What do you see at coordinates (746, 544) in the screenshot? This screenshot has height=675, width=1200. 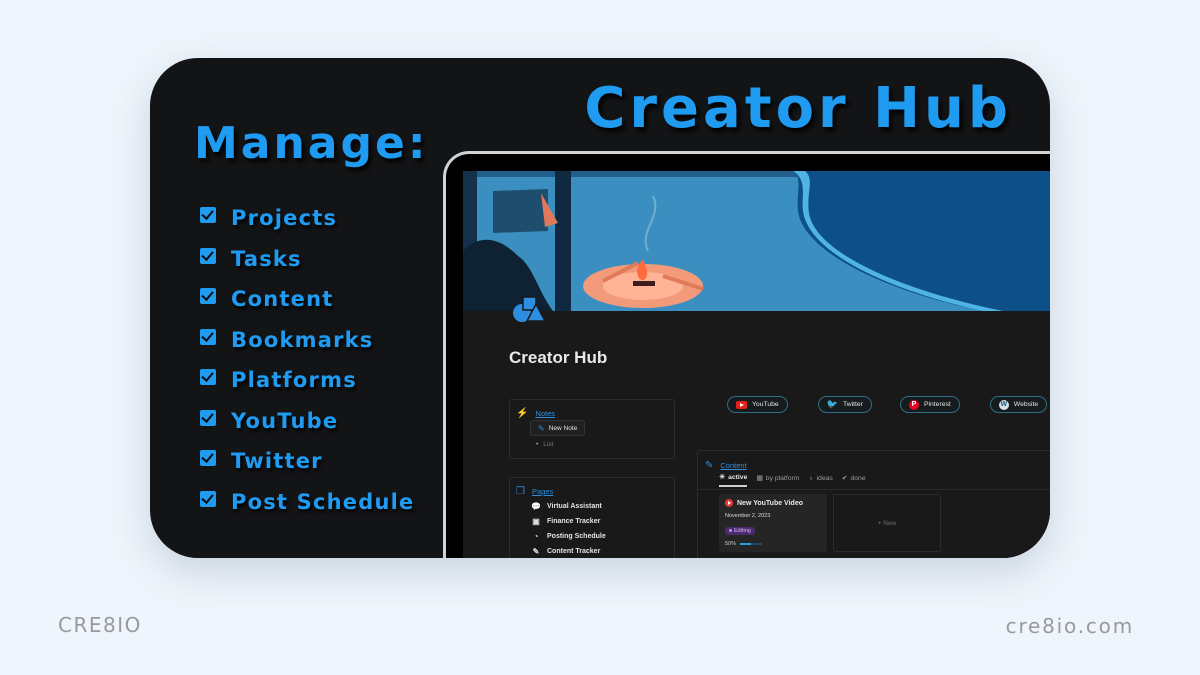 I see `progress-fill` at bounding box center [746, 544].